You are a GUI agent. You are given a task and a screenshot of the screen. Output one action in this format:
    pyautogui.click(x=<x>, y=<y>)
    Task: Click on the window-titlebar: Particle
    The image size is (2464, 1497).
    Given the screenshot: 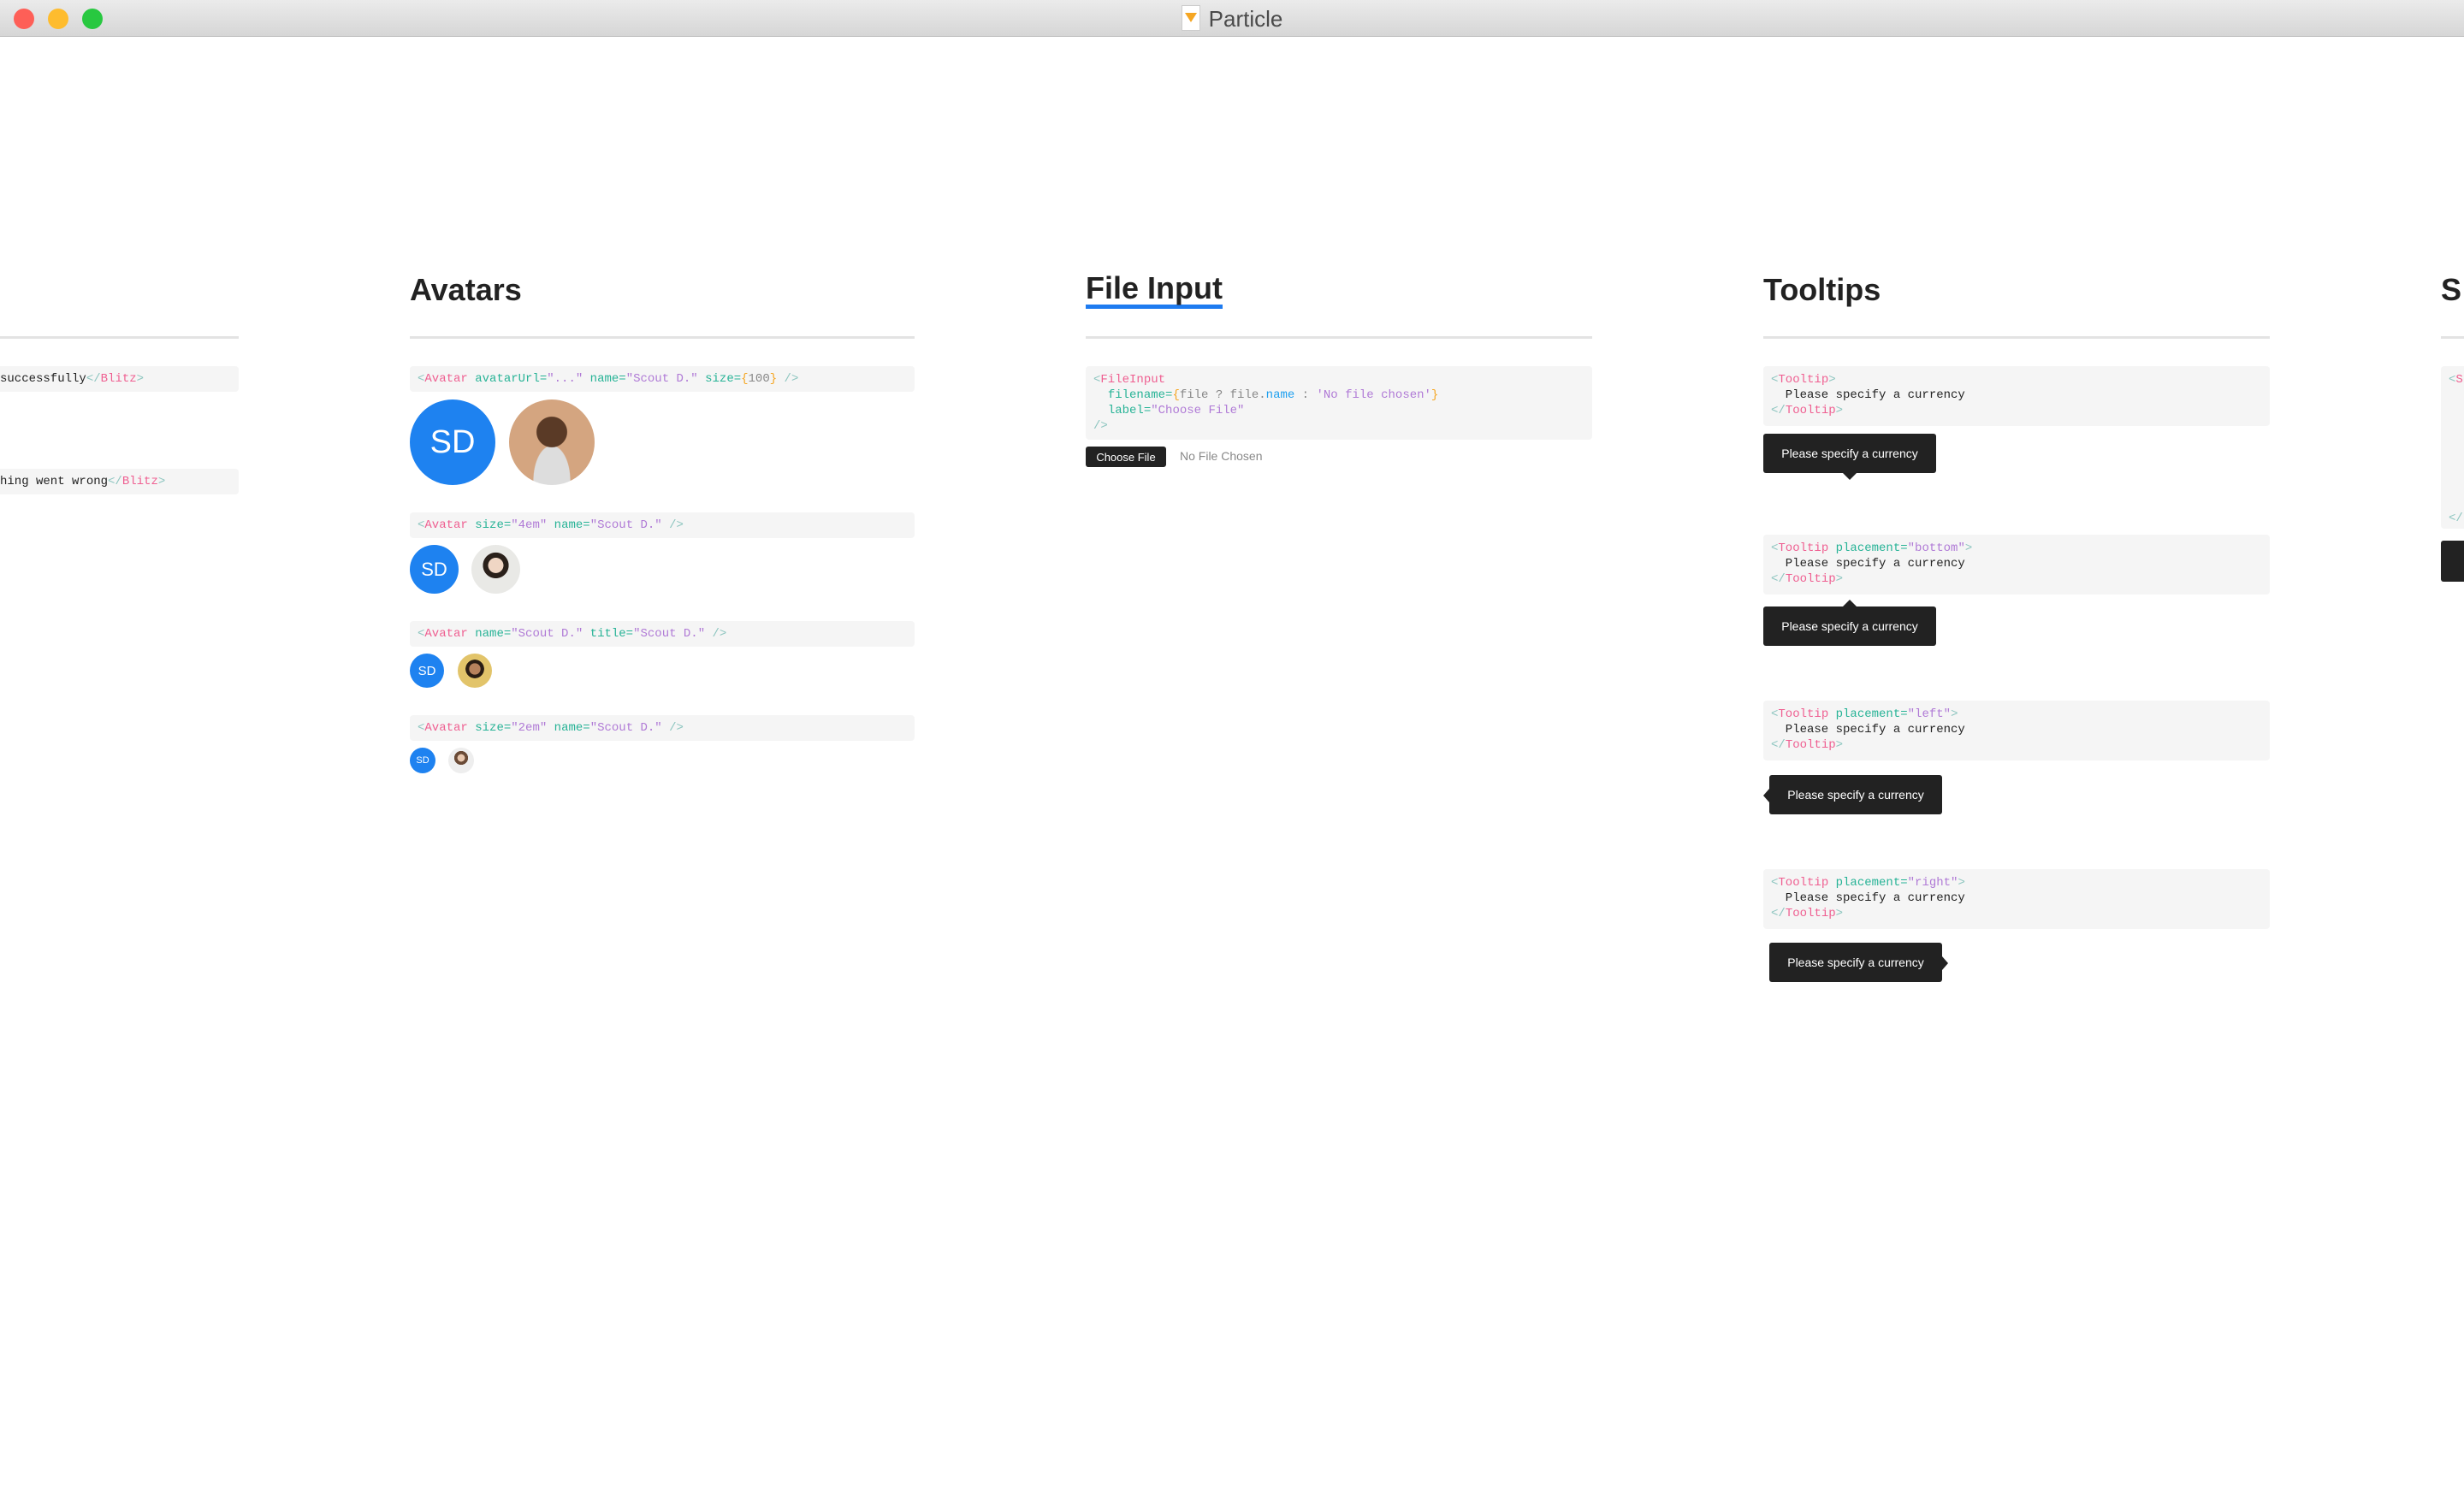 What is the action you would take?
    pyautogui.click(x=1232, y=18)
    